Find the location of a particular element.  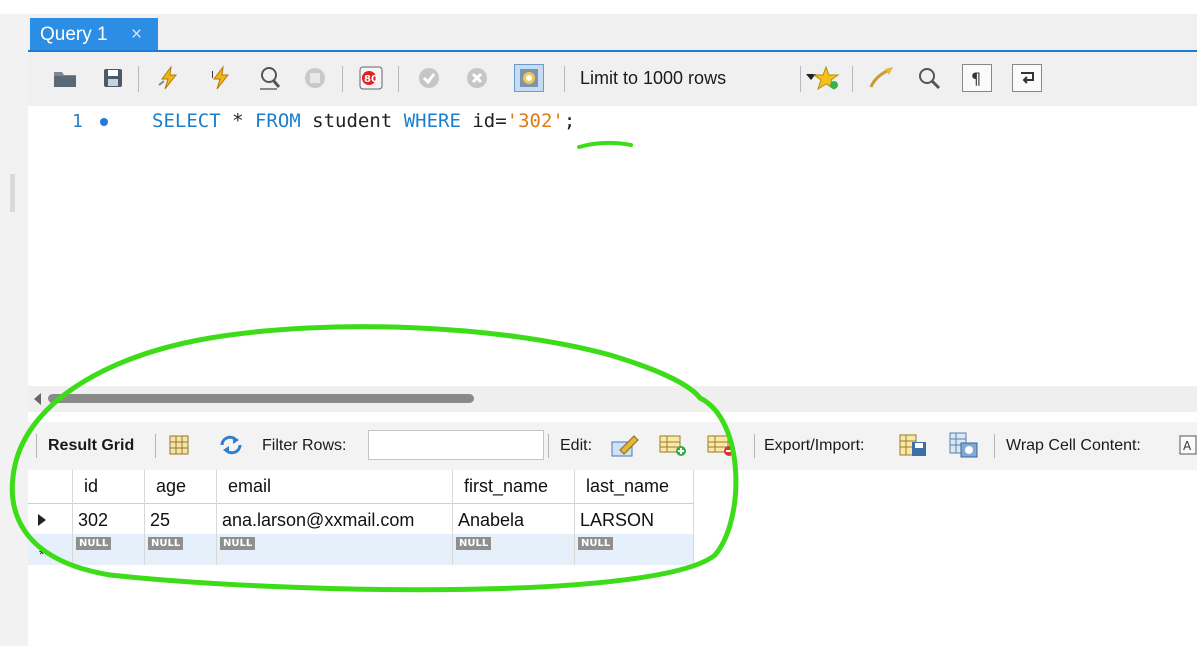

cell-last-name: LARSON is located at coordinates (617, 520).